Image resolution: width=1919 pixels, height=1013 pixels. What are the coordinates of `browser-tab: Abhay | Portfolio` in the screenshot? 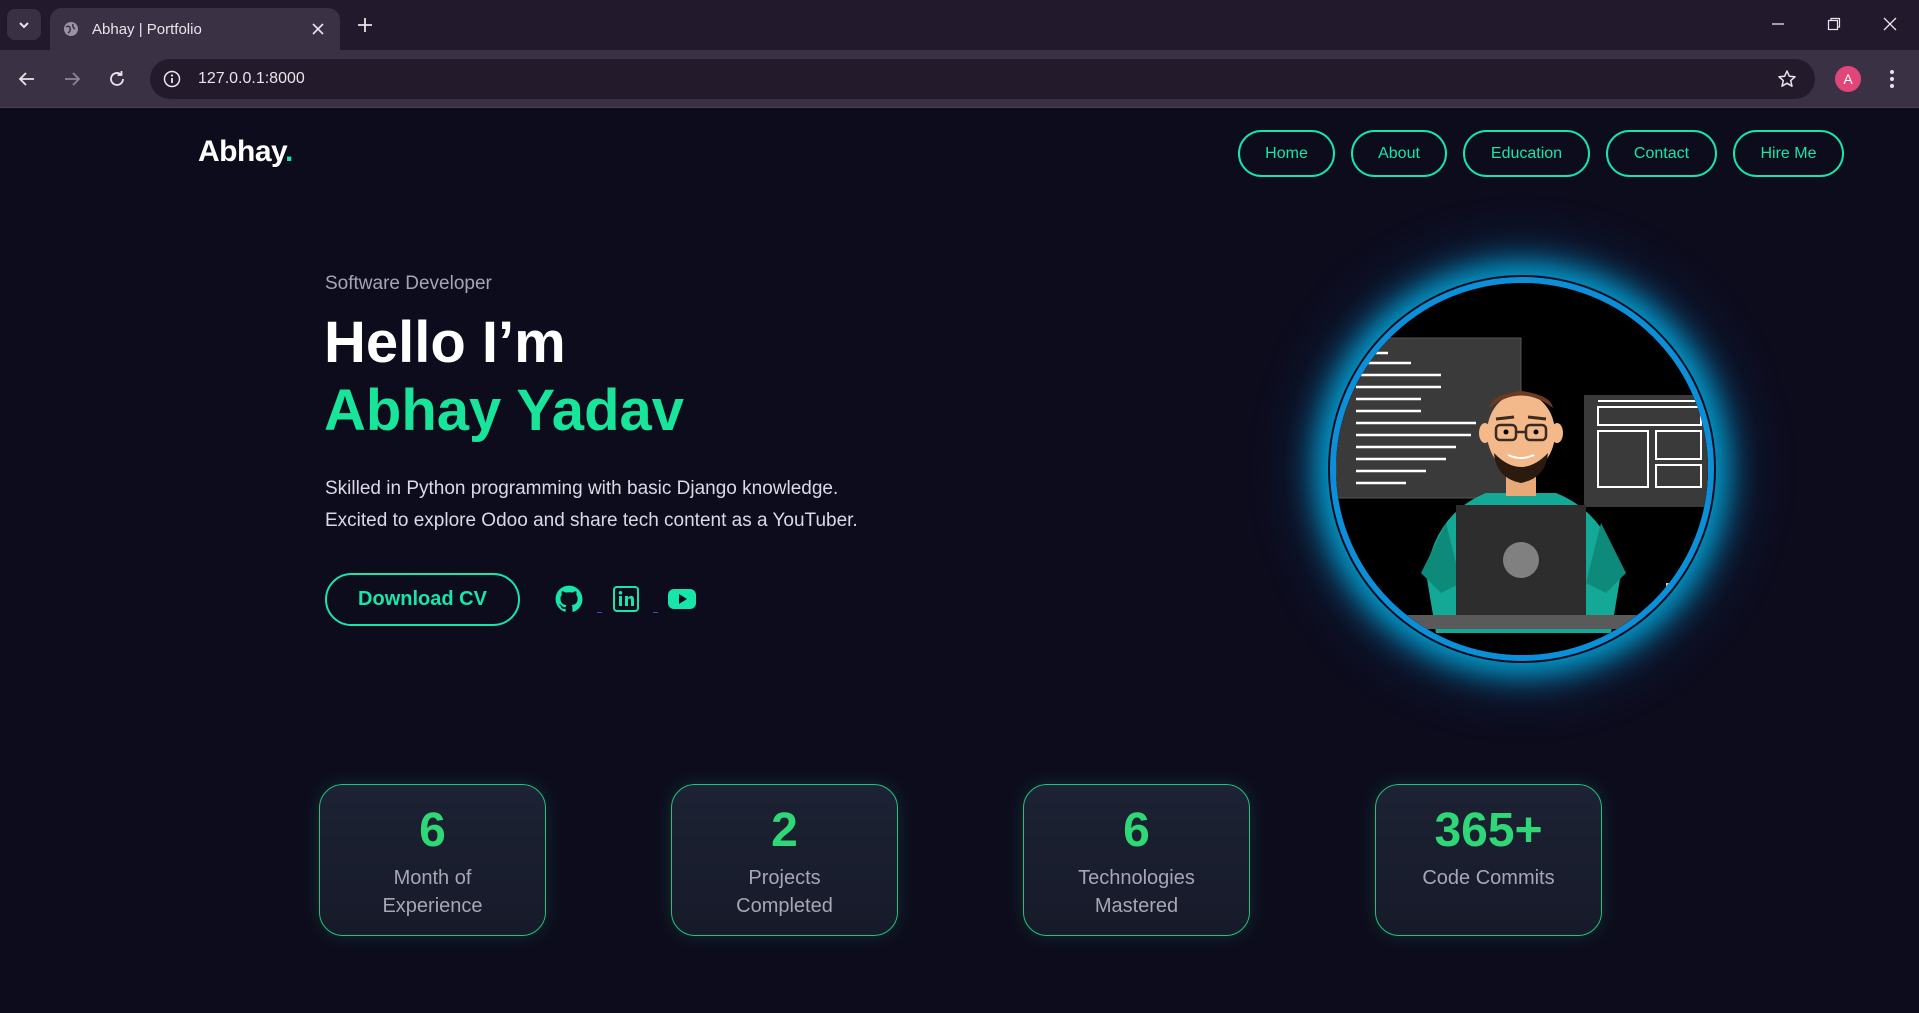 It's located at (195, 29).